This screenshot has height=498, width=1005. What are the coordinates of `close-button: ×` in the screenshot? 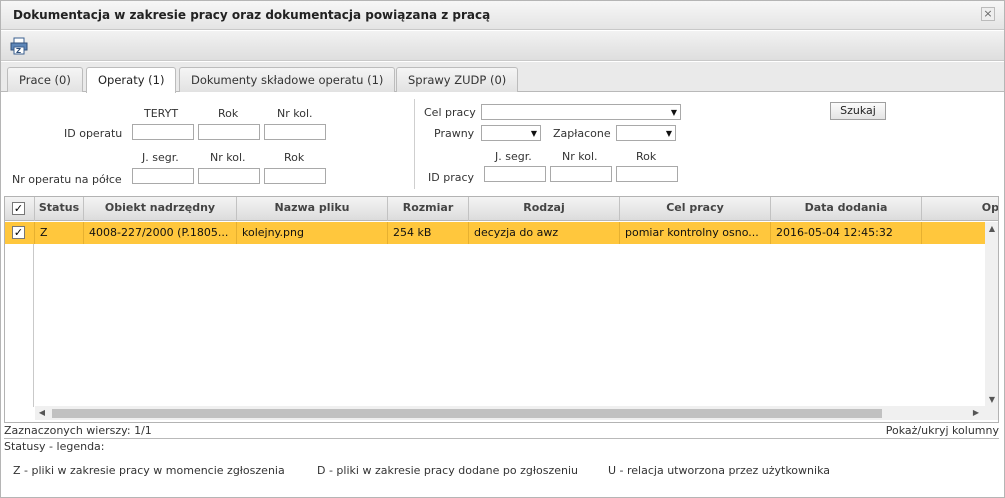 It's located at (988, 14).